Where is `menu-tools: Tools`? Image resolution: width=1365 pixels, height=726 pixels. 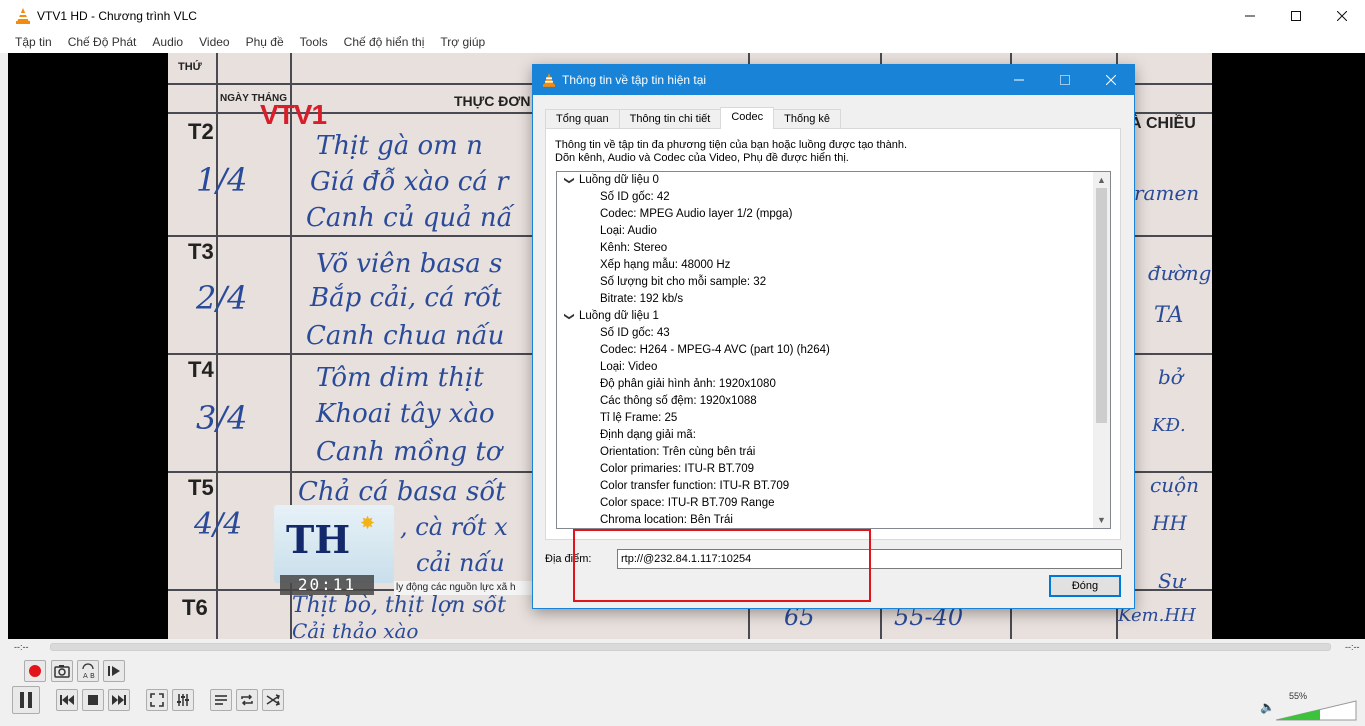 menu-tools: Tools is located at coordinates (314, 42).